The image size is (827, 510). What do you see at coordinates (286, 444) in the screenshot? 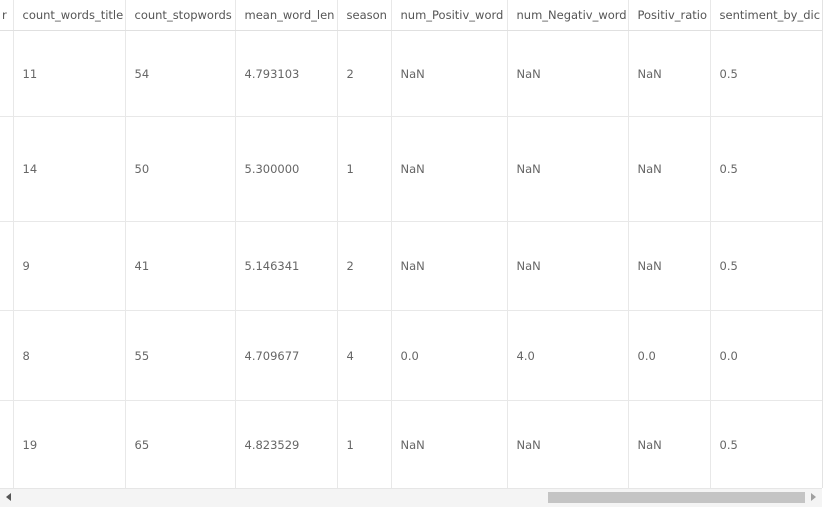
I see `table-cell: 4.823529` at bounding box center [286, 444].